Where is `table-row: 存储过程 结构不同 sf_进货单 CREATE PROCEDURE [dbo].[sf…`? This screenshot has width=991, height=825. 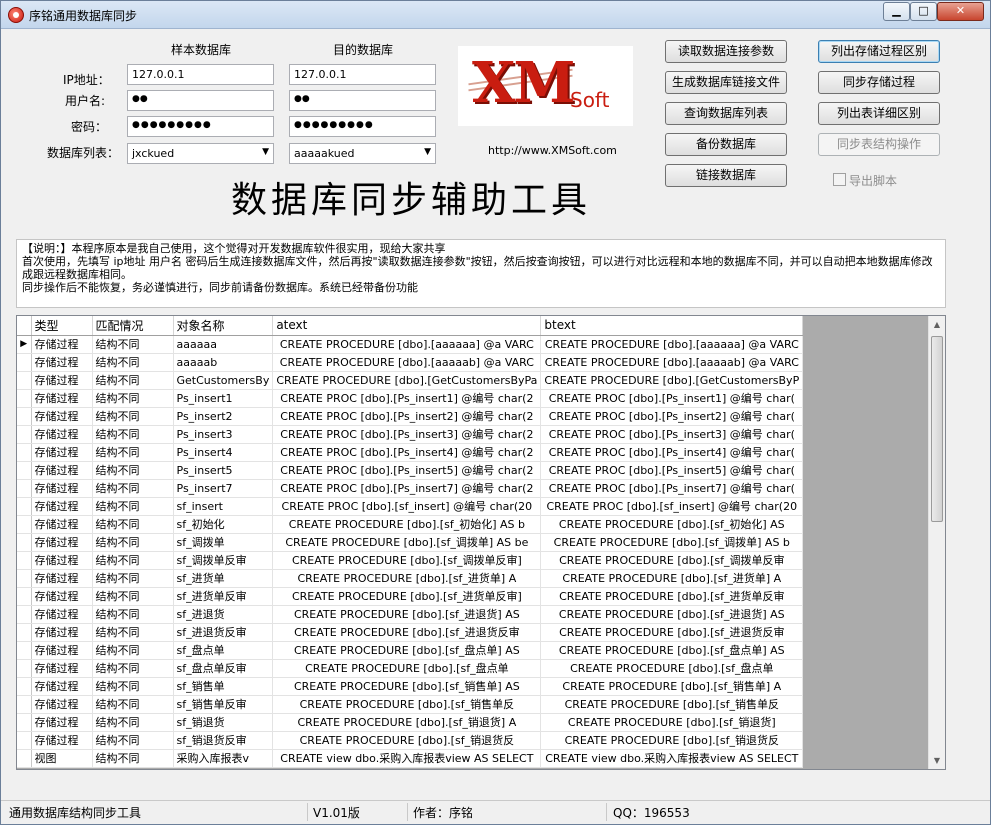
table-row: 存储过程 结构不同 sf_进货单 CREATE PROCEDURE [dbo].[sf… is located at coordinates (410, 578).